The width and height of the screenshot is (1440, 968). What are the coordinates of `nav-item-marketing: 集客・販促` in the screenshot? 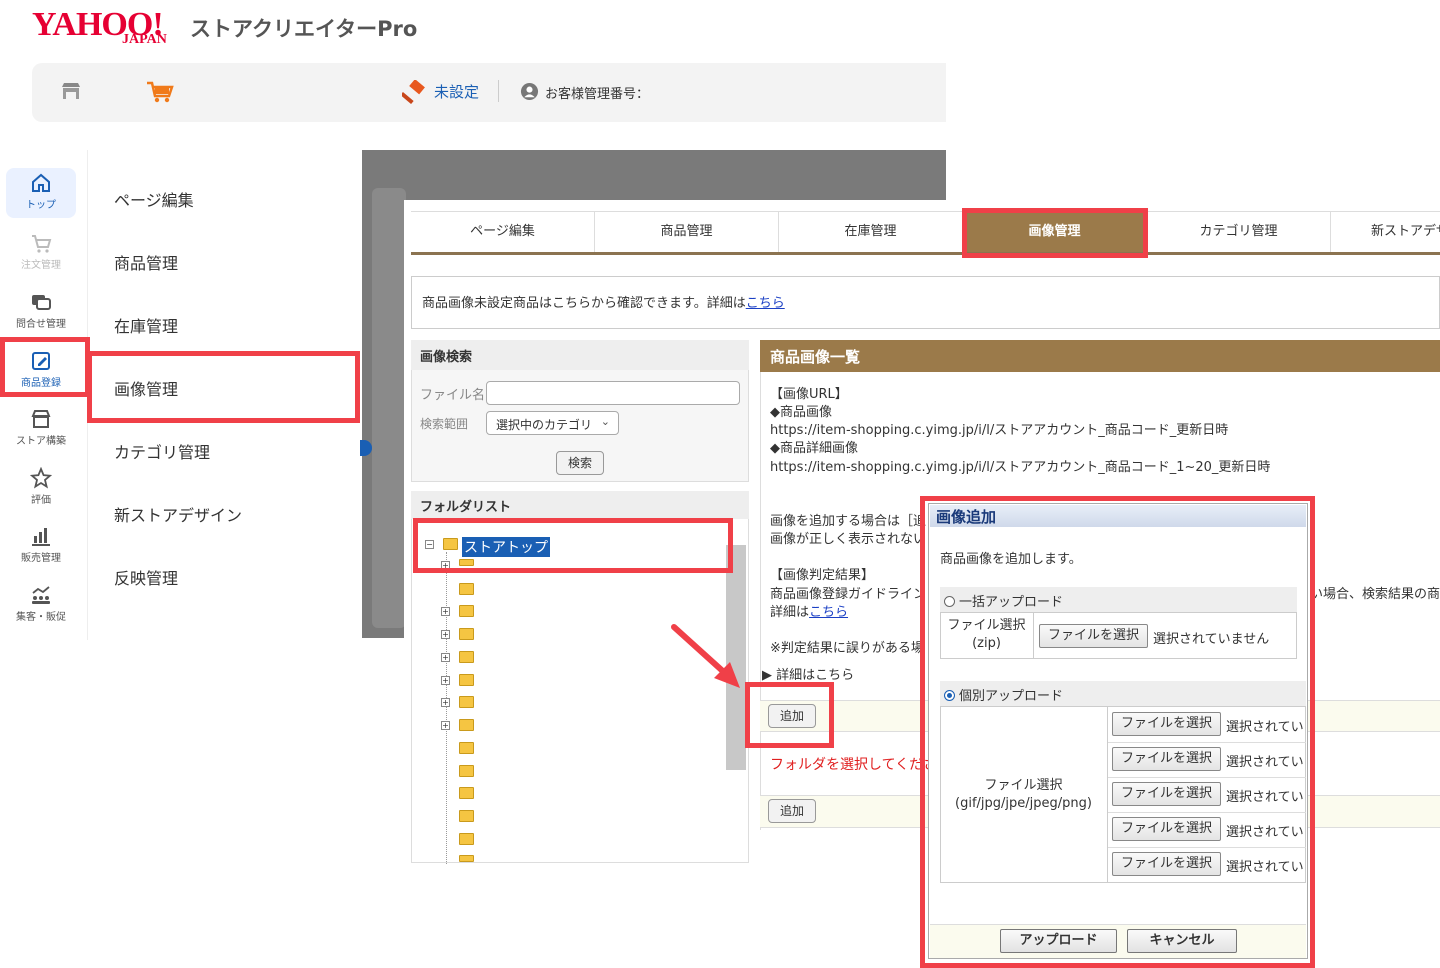 It's located at (41, 605).